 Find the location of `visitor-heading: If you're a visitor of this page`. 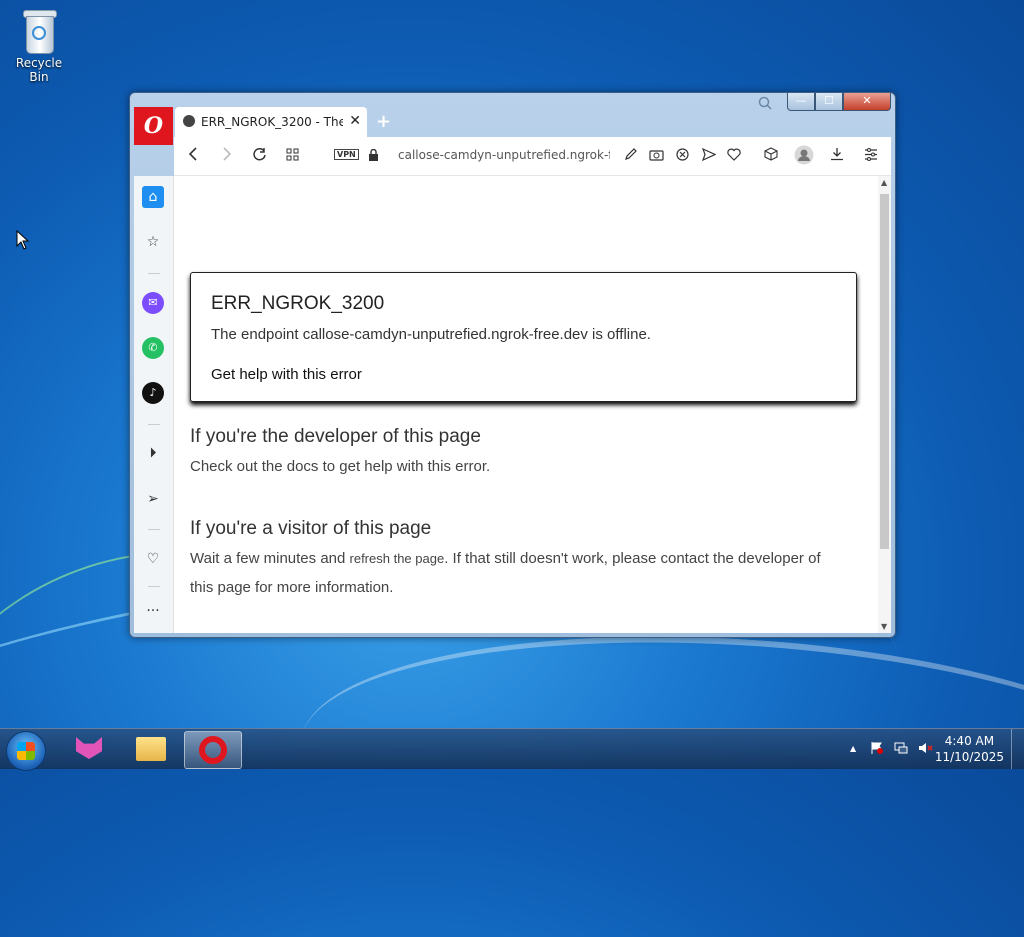

visitor-heading: If you're a visitor of this page is located at coordinates (311, 528).